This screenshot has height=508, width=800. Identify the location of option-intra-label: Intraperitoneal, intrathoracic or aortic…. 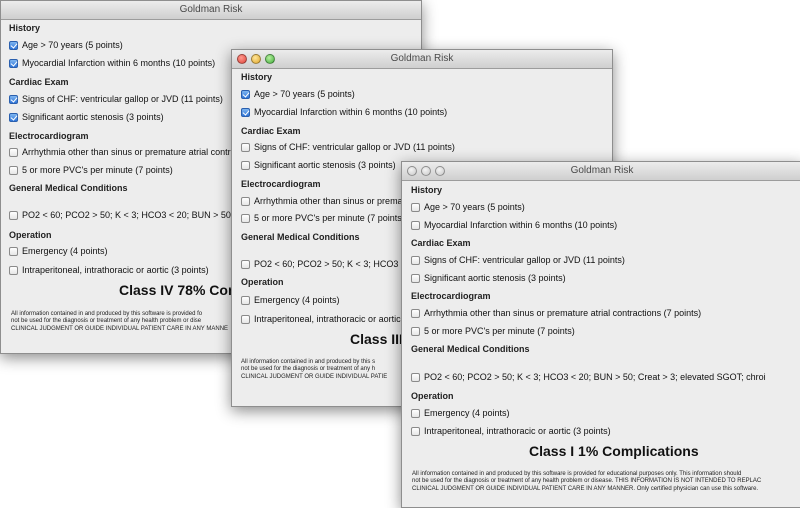
(517, 431).